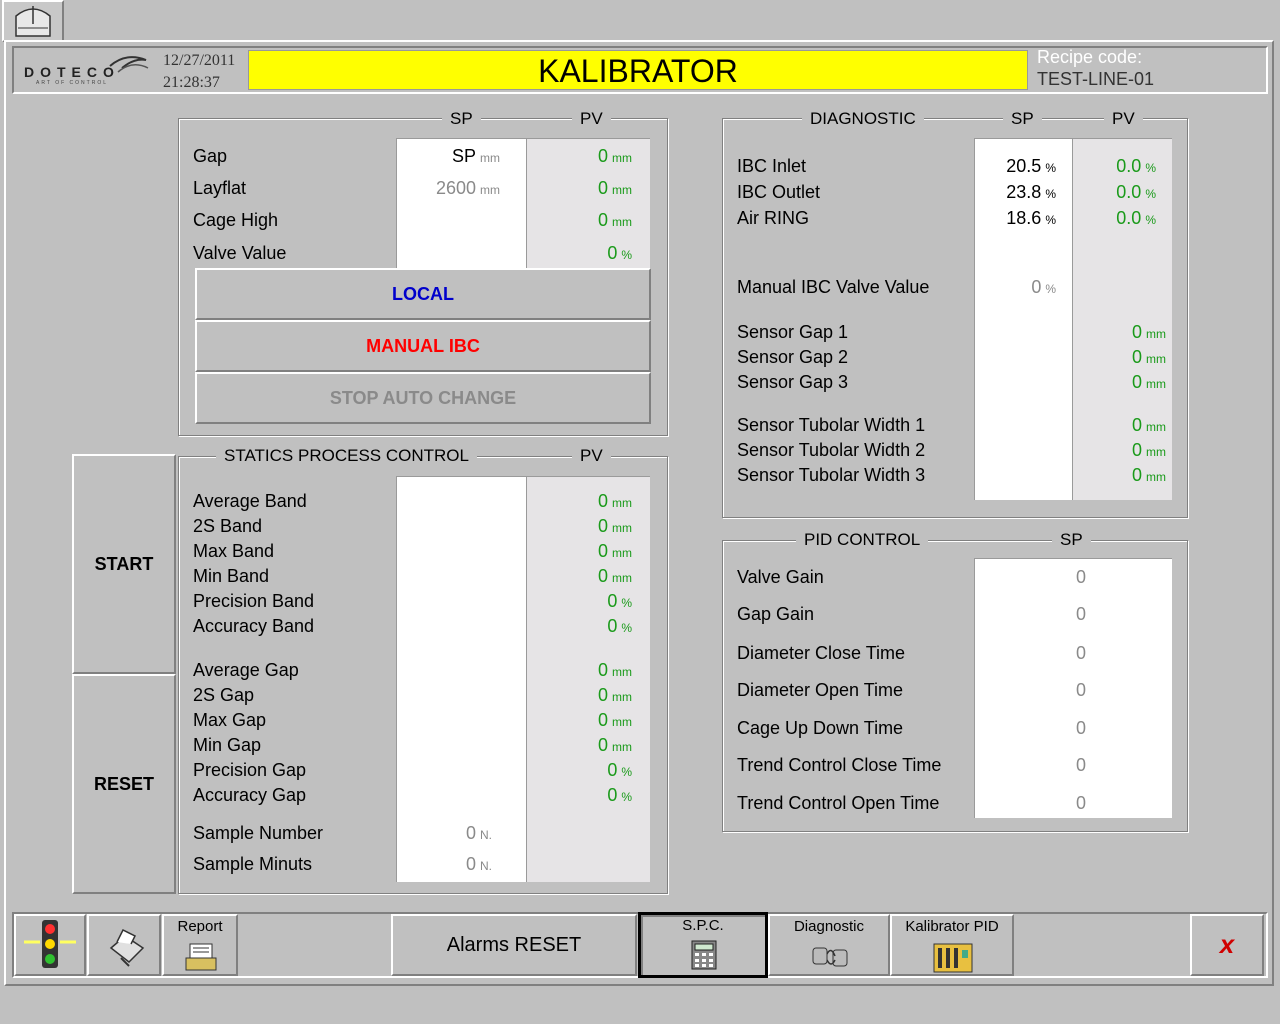 The height and width of the screenshot is (1024, 1280). What do you see at coordinates (779, 192) in the screenshot?
I see `ibc-row-label: IBC Outlet` at bounding box center [779, 192].